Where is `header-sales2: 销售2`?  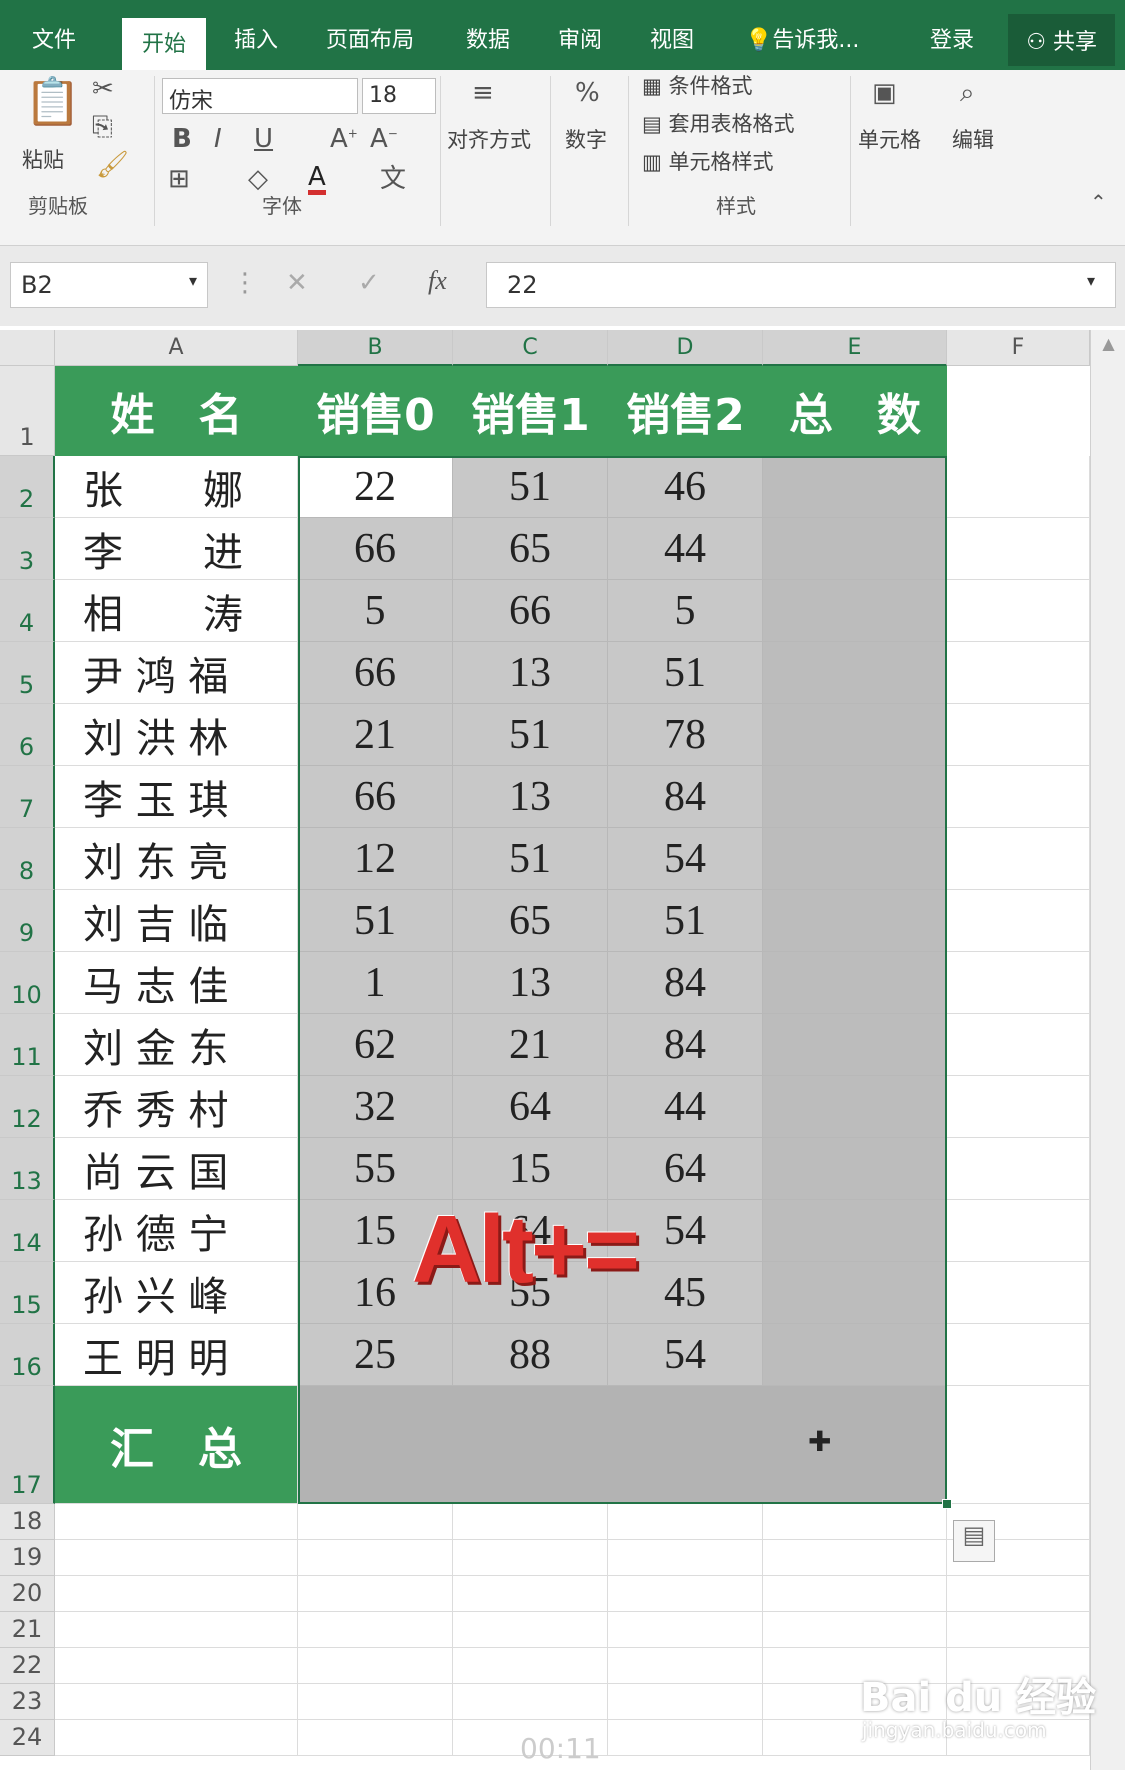
header-sales2: 销售2 is located at coordinates (685, 411).